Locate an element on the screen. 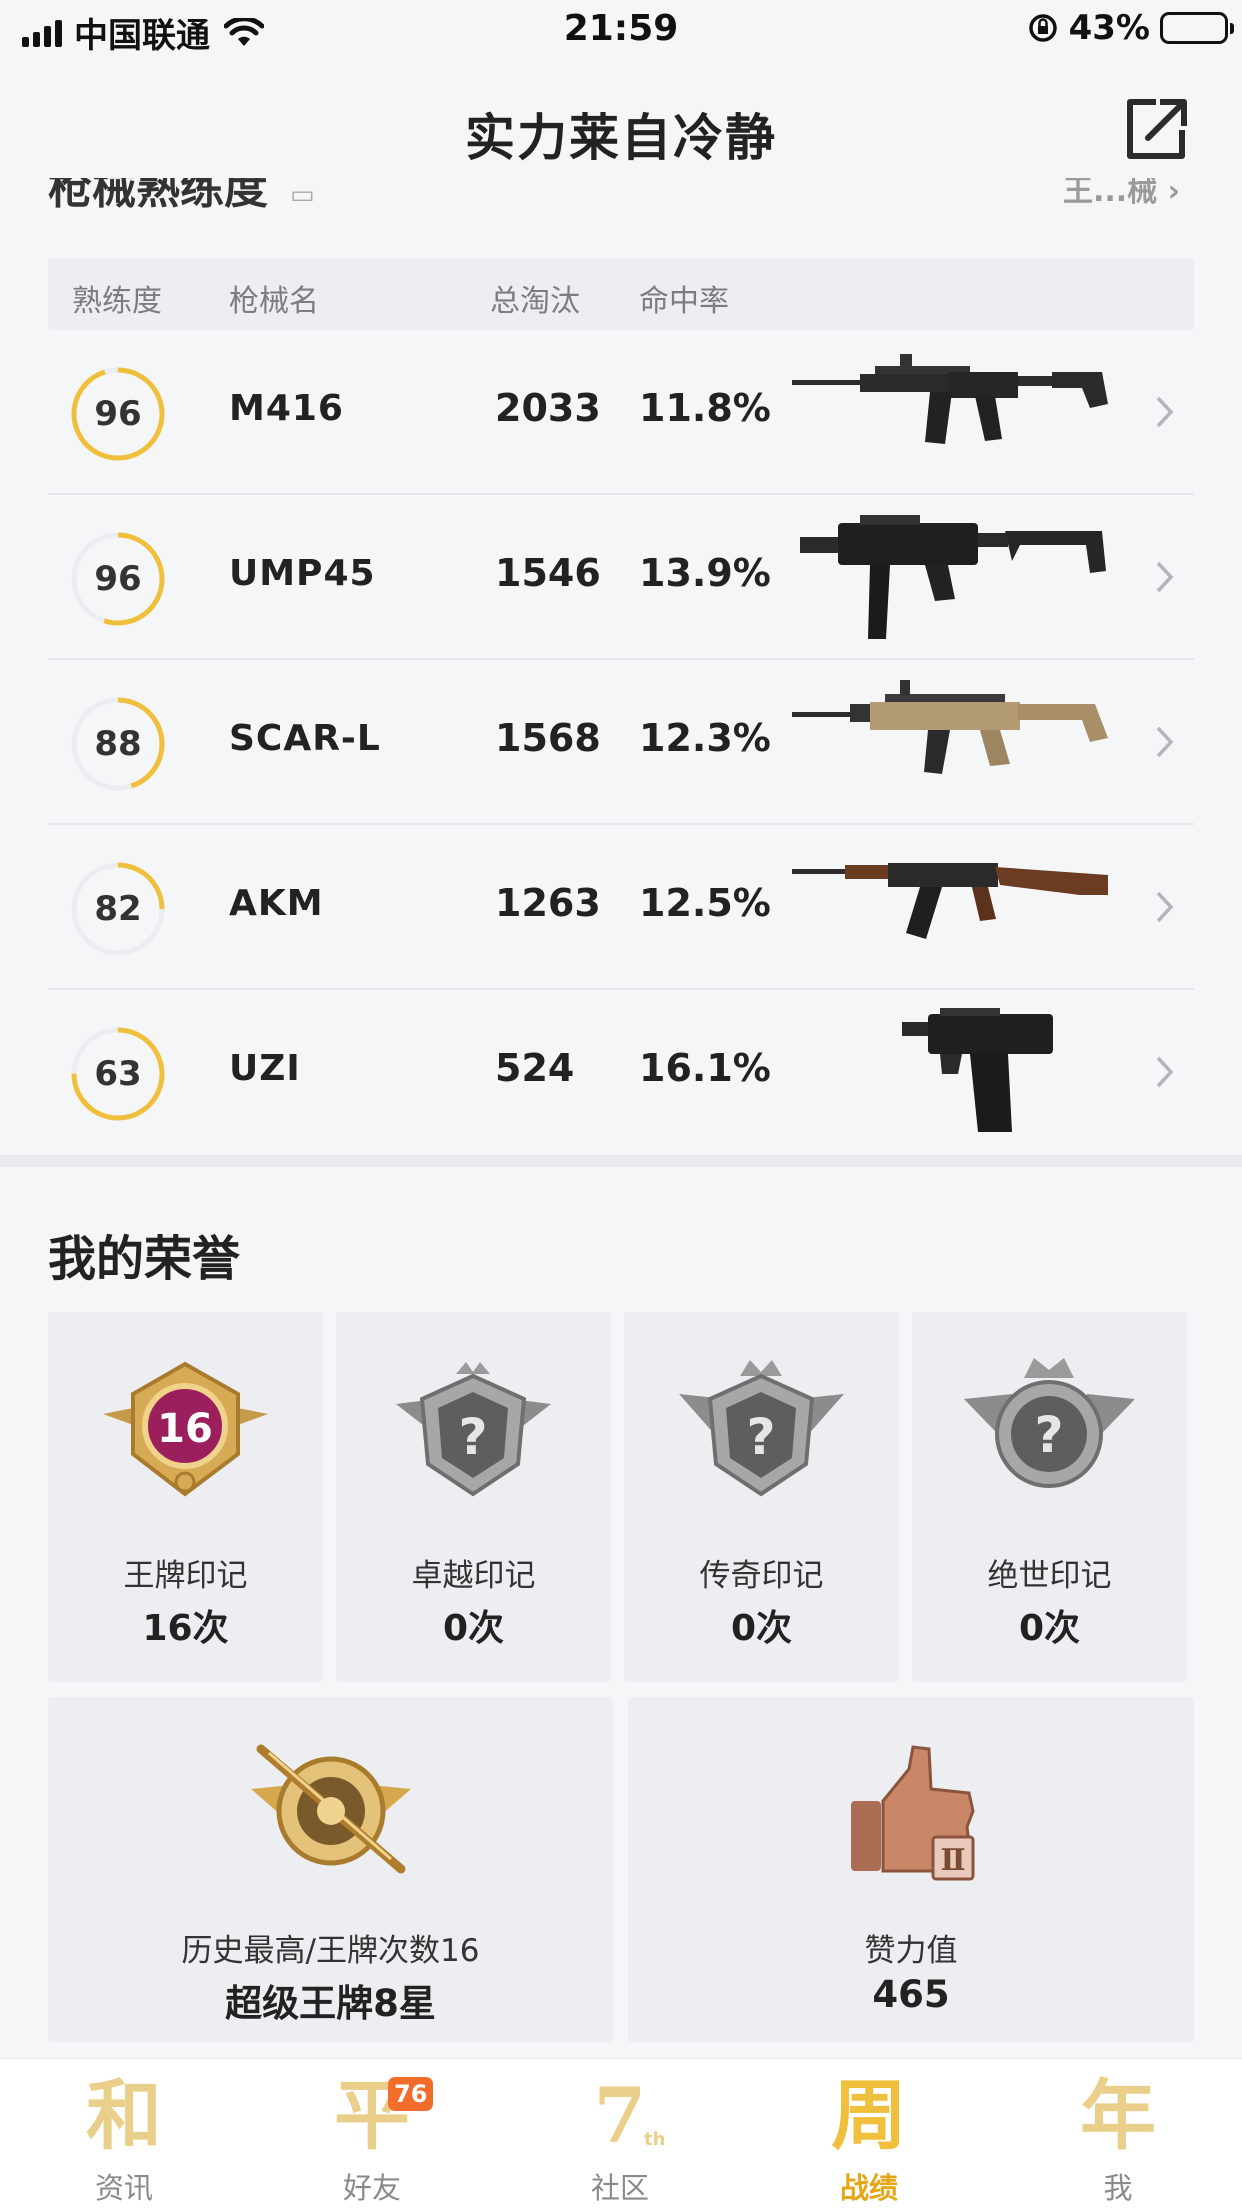 The width and height of the screenshot is (1242, 2208). proficiency-value: 82 is located at coordinates (118, 909).